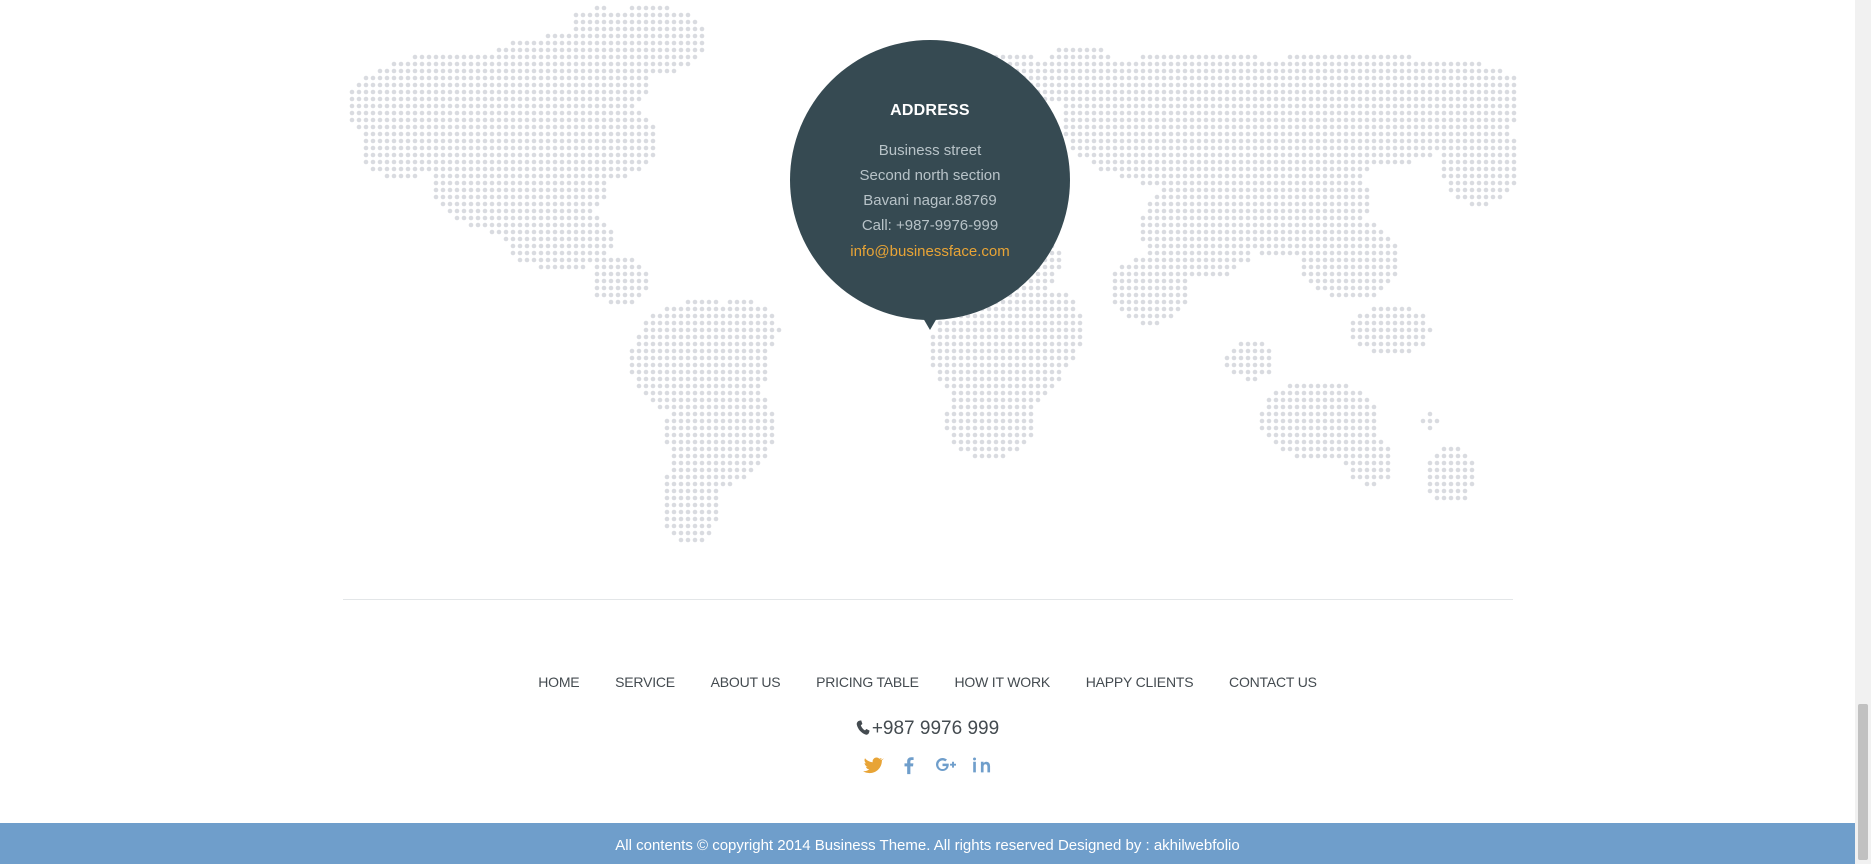  What do you see at coordinates (1863, 782) in the screenshot?
I see `scrollbar-thumb` at bounding box center [1863, 782].